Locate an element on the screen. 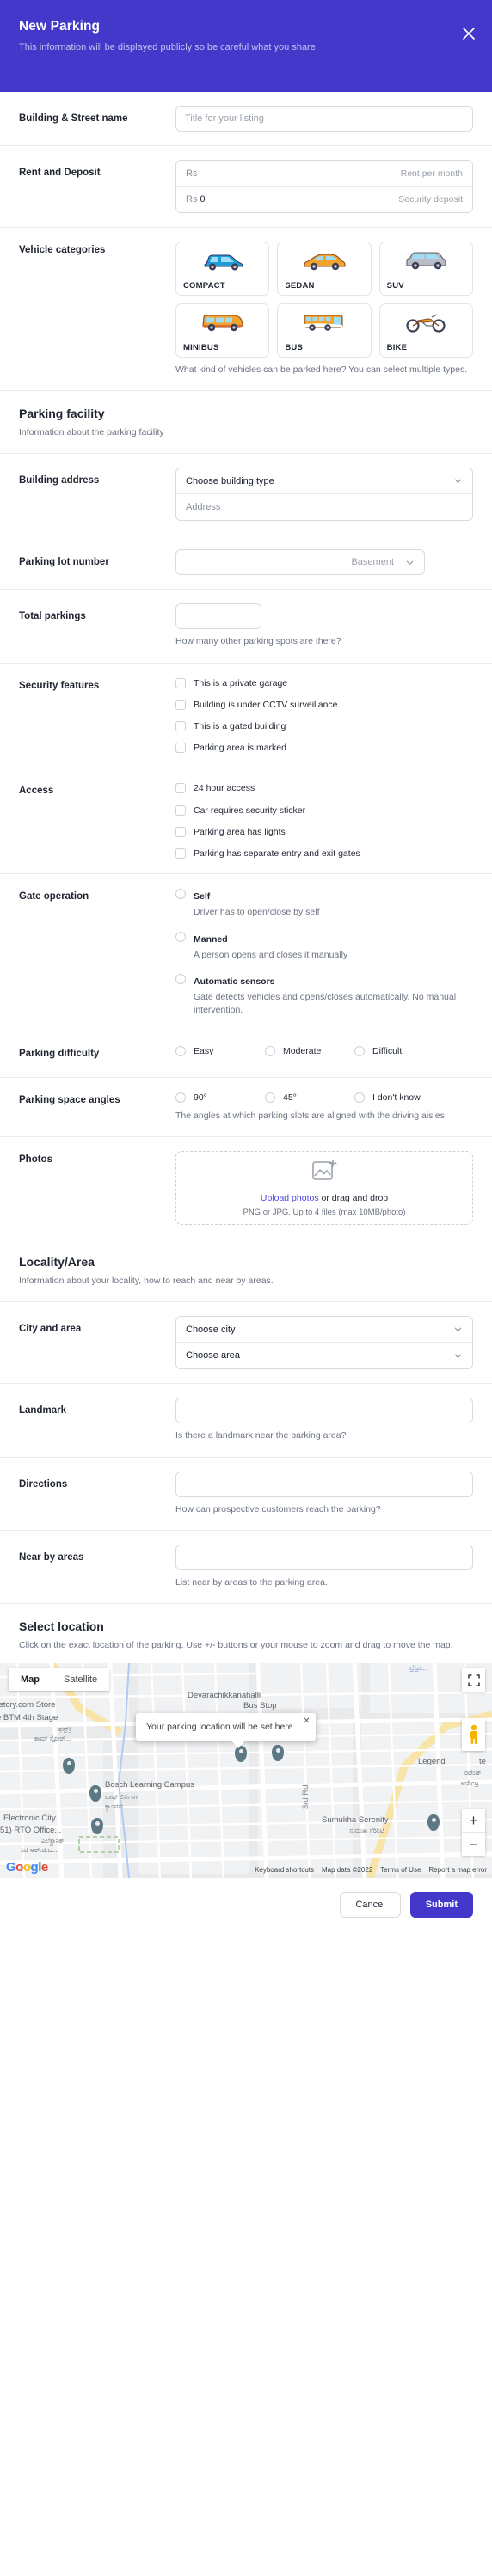 The height and width of the screenshot is (2576, 492). building-type-value: Choose building type is located at coordinates (230, 480).